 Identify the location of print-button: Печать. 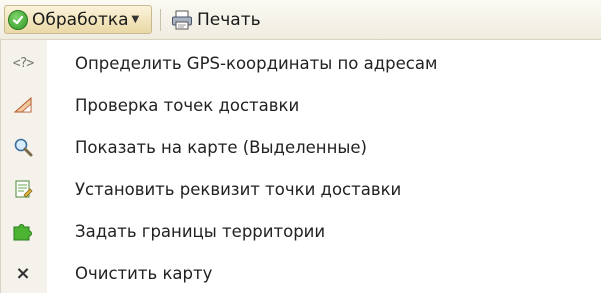
(238, 19).